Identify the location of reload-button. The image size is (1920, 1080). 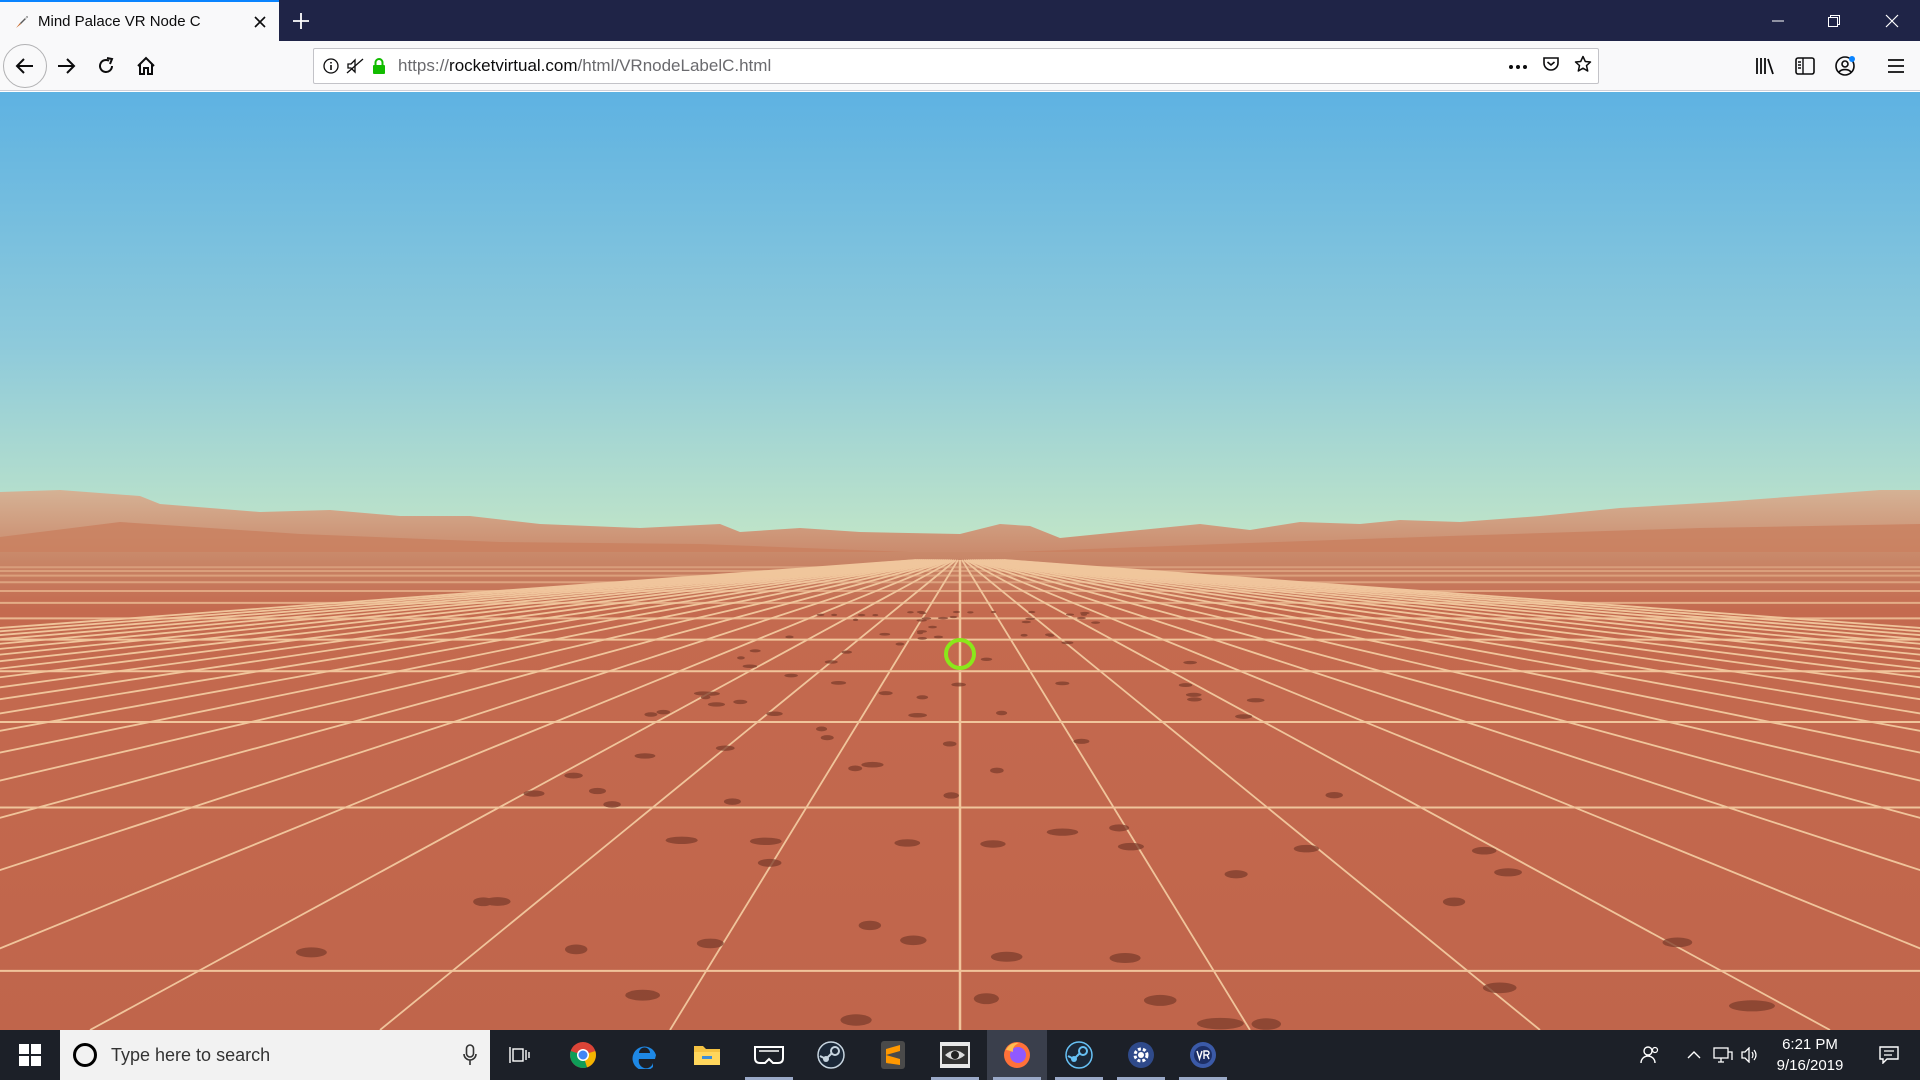
(106, 66).